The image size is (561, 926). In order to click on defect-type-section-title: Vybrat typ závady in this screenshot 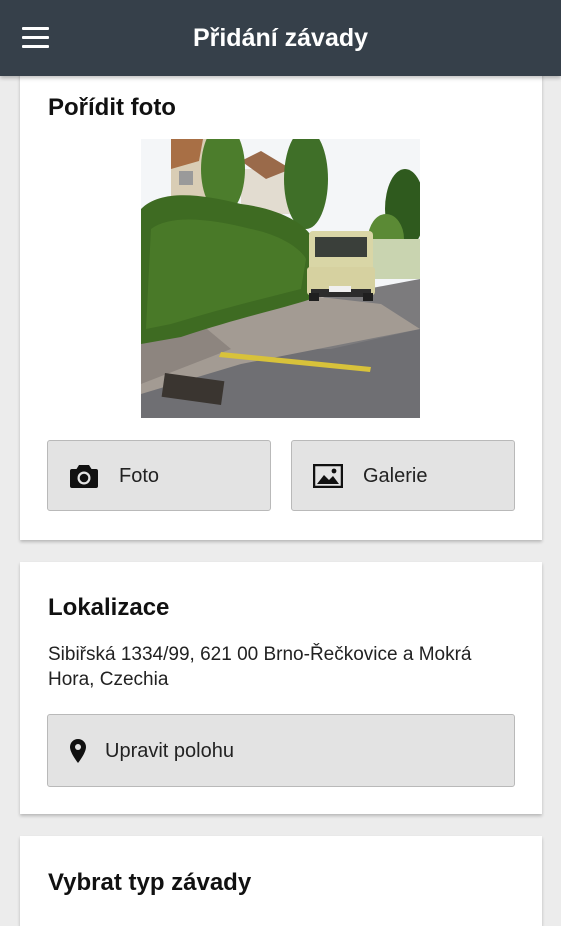, I will do `click(150, 882)`.